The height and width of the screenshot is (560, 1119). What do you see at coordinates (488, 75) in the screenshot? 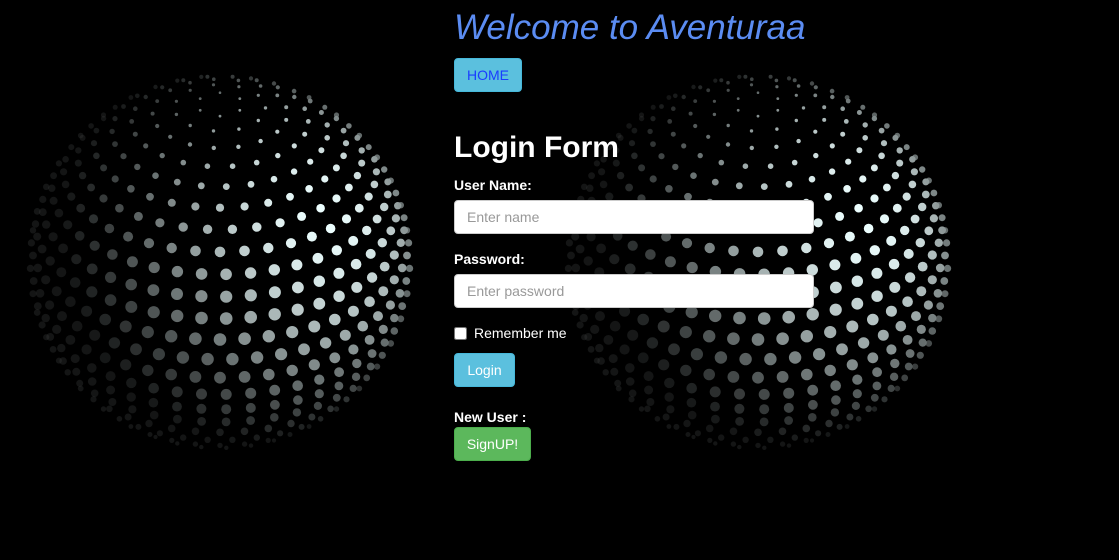
I see `home-button: HOME` at bounding box center [488, 75].